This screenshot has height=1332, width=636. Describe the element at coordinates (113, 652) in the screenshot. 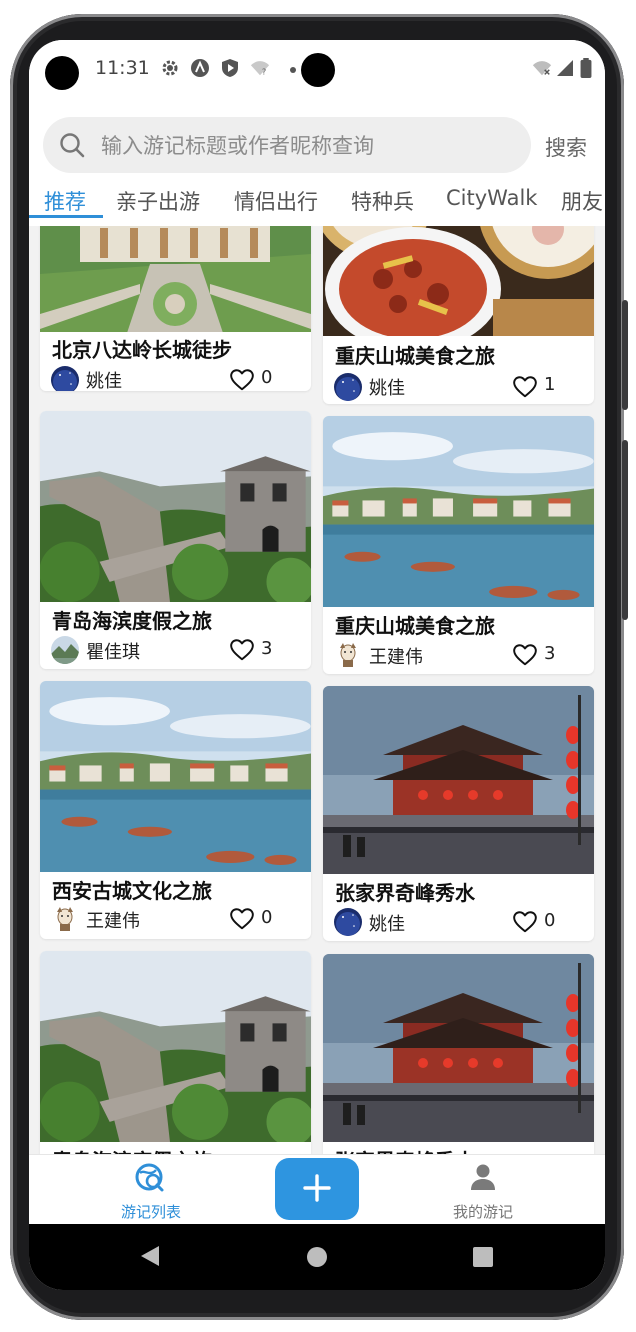

I see `author-name: 瞿佳琪` at that location.